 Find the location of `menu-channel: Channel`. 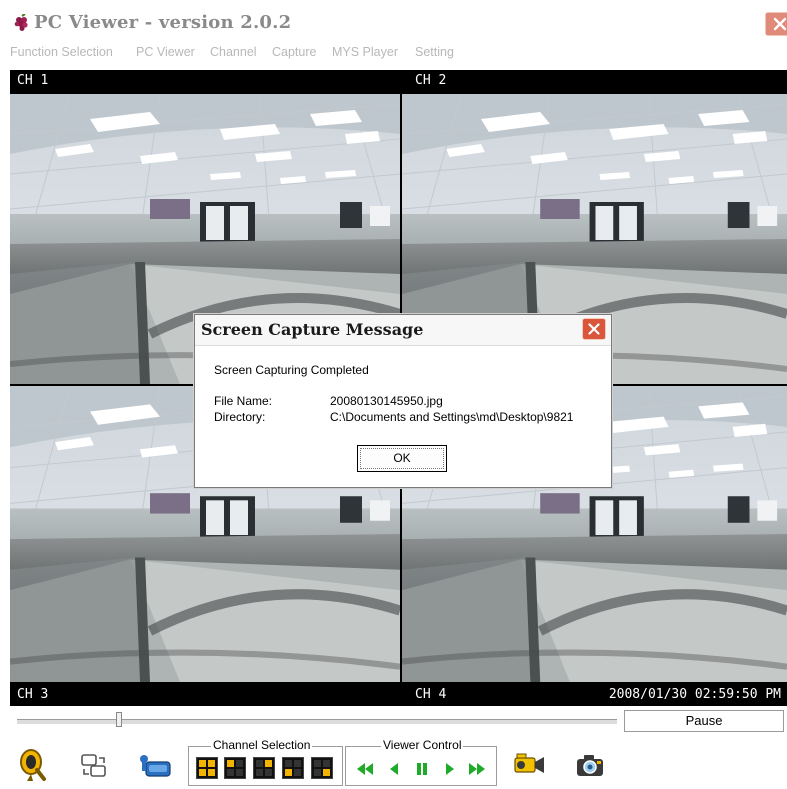

menu-channel: Channel is located at coordinates (233, 52).